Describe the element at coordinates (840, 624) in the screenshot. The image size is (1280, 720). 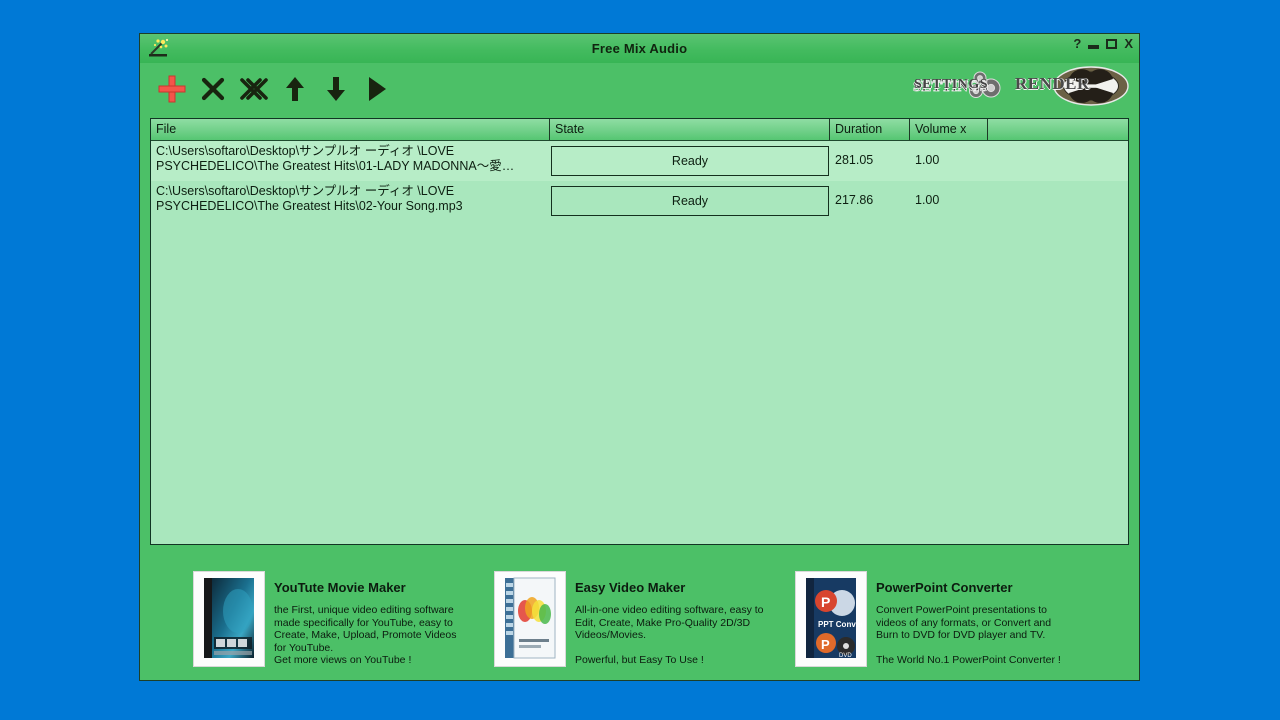
I see `svg-text: PPT Converter` at that location.